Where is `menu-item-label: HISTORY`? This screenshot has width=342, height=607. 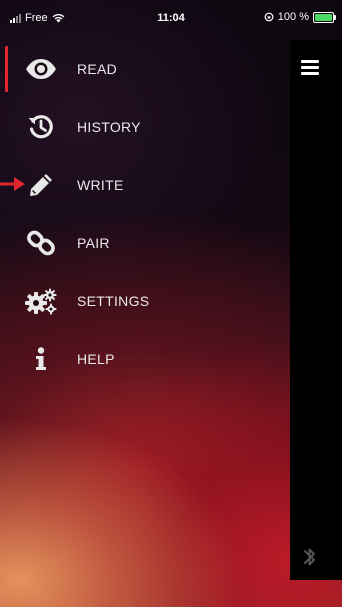 menu-item-label: HISTORY is located at coordinates (109, 127).